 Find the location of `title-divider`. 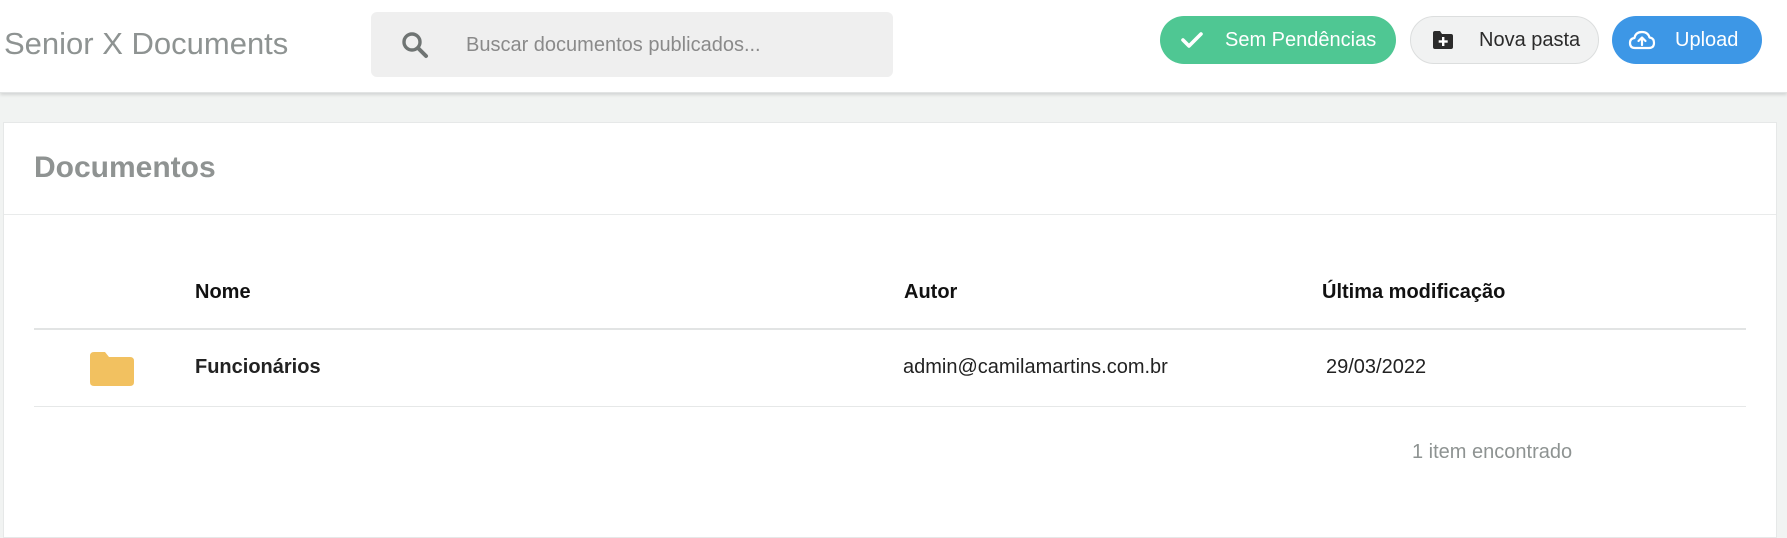

title-divider is located at coordinates (890, 214).